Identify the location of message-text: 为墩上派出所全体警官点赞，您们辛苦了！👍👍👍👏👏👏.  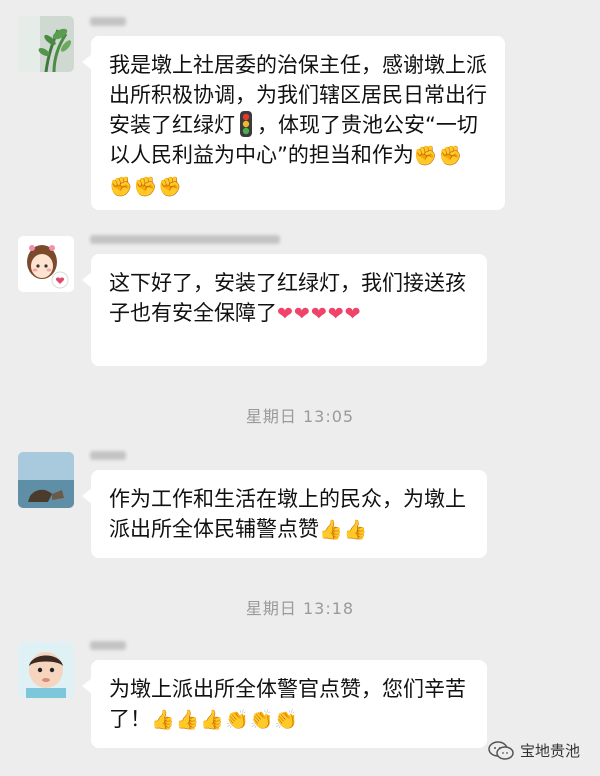
(287, 704).